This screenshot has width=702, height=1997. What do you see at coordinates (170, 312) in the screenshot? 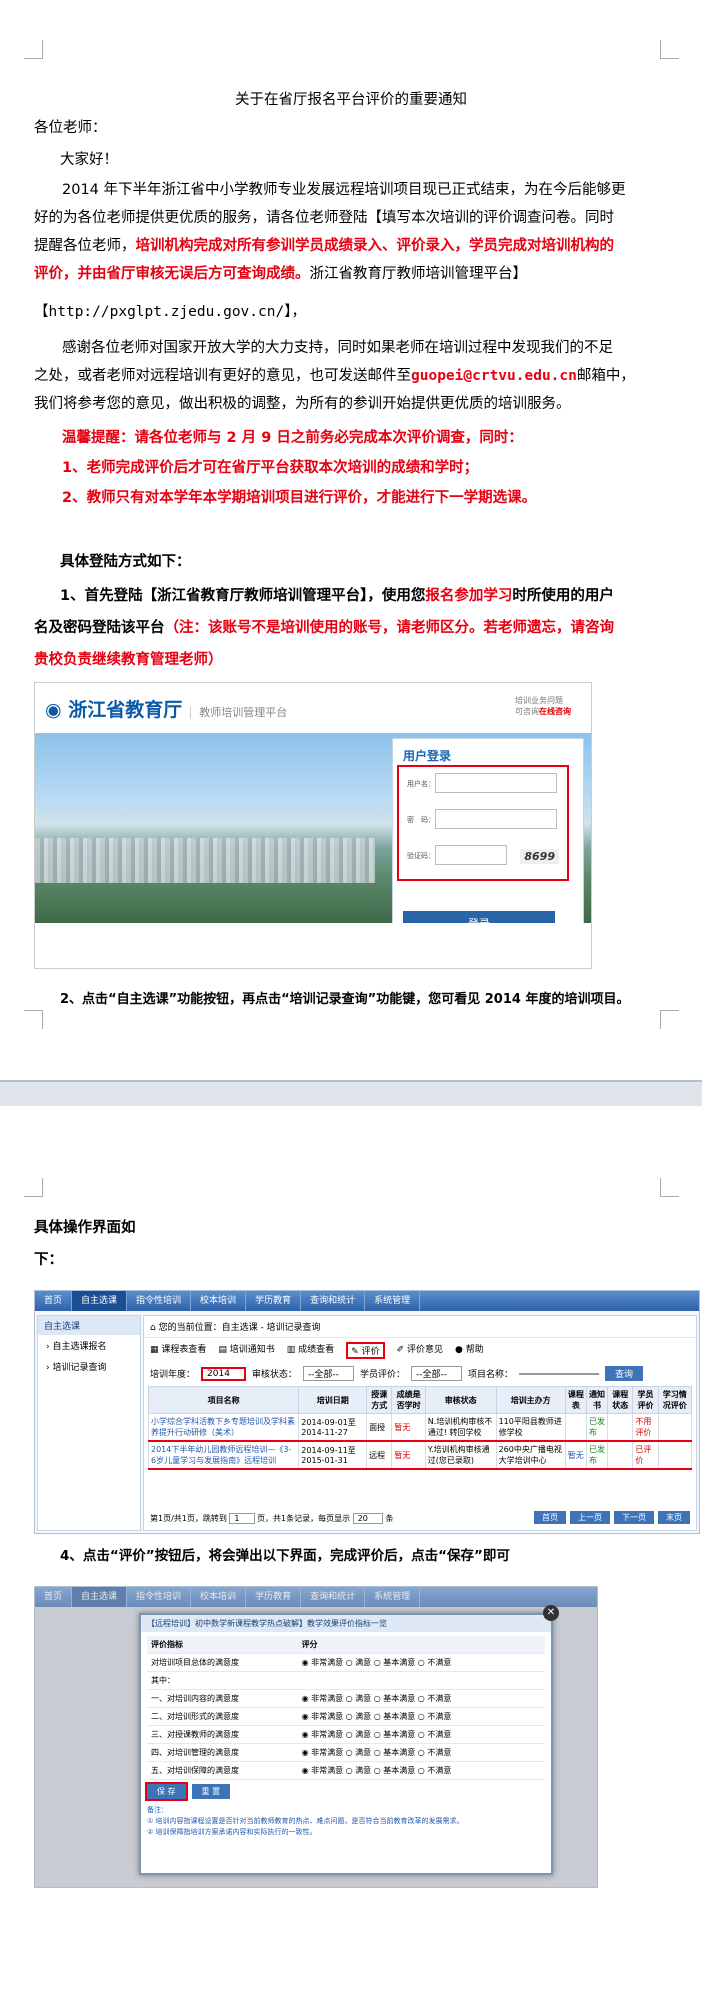
I see `platform-url: 【http://pxglpt.zjedu.gov.cn/】，` at bounding box center [170, 312].